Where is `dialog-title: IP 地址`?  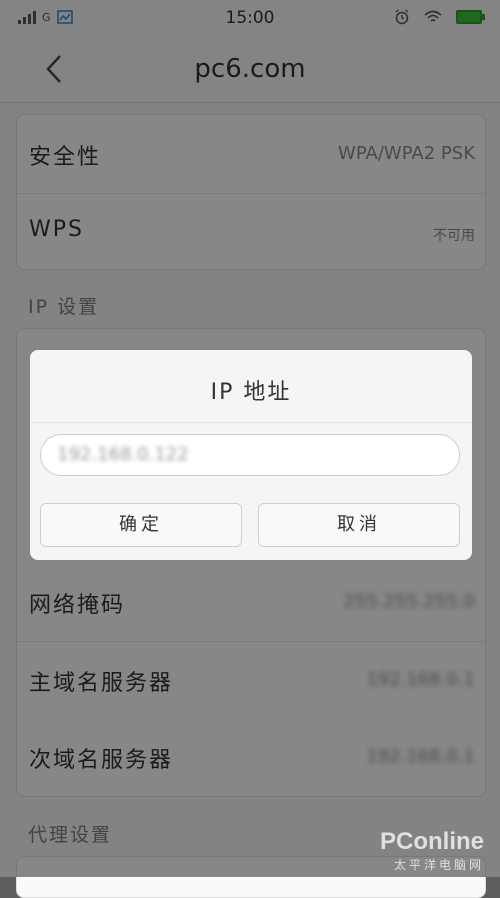
dialog-title: IP 地址 is located at coordinates (251, 392).